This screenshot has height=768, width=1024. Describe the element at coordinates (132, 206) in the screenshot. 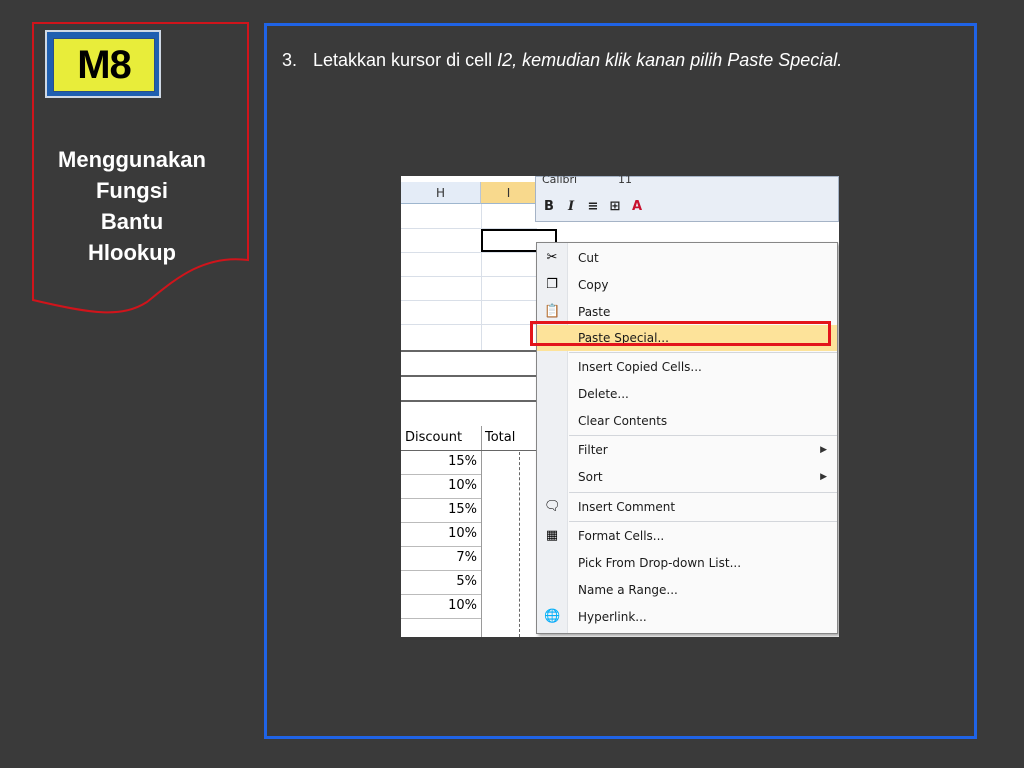

I see `banner-title: Menggunakan Fungsi Bantu Hlookup` at that location.